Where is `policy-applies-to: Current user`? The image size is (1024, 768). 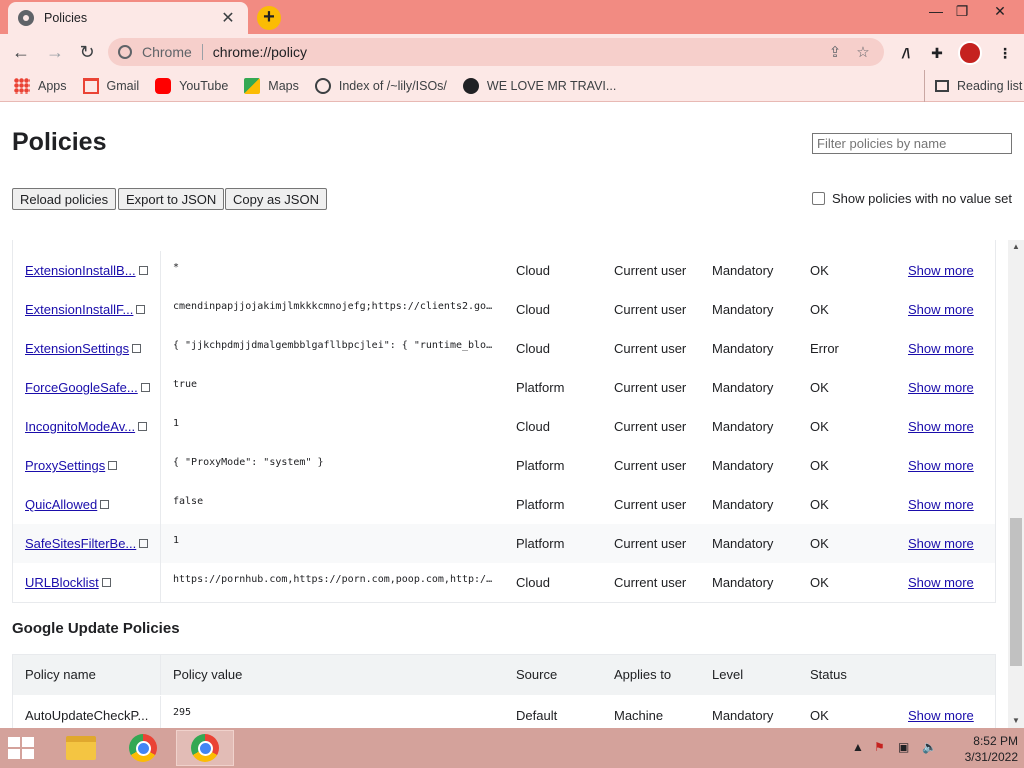 policy-applies-to: Current user is located at coordinates (650, 270).